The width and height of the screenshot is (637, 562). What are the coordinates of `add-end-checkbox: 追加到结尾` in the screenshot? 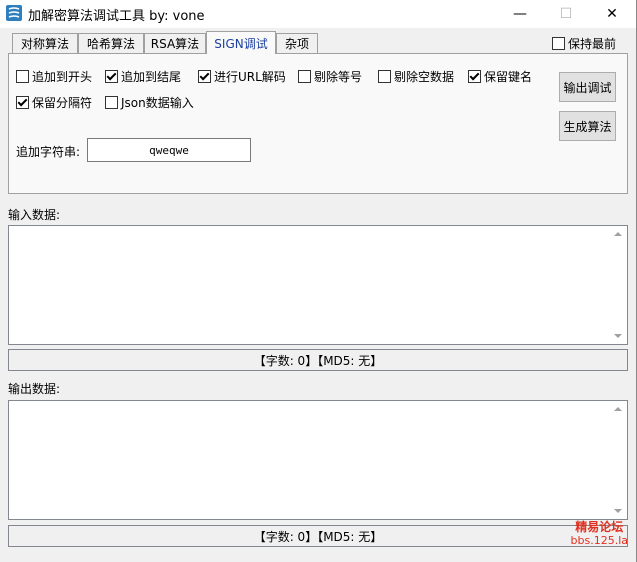 It's located at (143, 76).